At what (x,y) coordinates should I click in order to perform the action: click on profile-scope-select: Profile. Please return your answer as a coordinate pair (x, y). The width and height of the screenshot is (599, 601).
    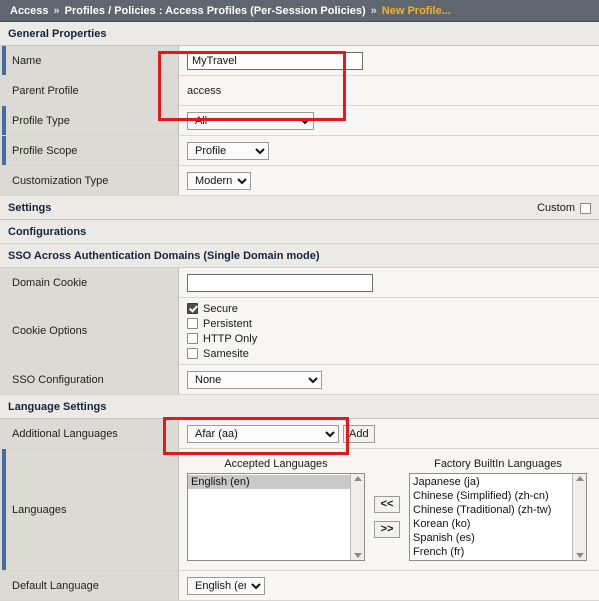
    Looking at the image, I should click on (228, 151).